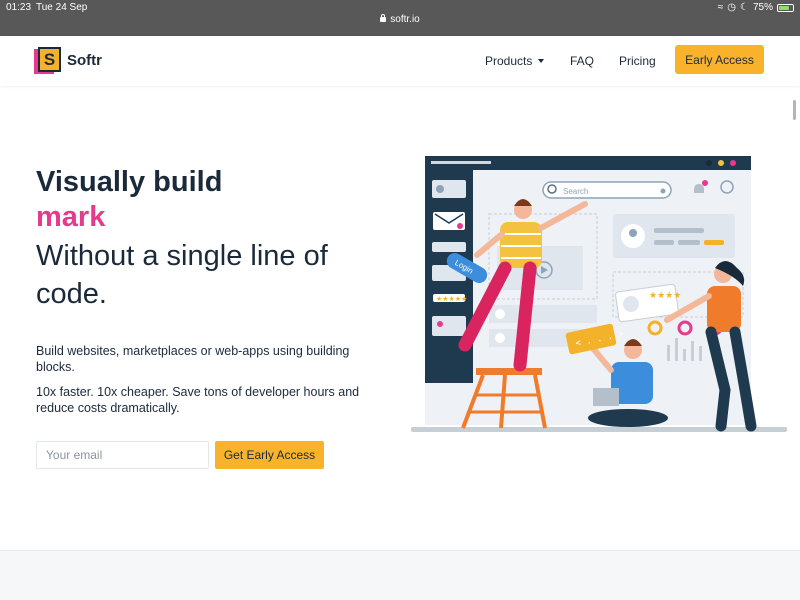 The width and height of the screenshot is (800, 600). I want to click on softr-logo: S Softr, so click(68, 60).